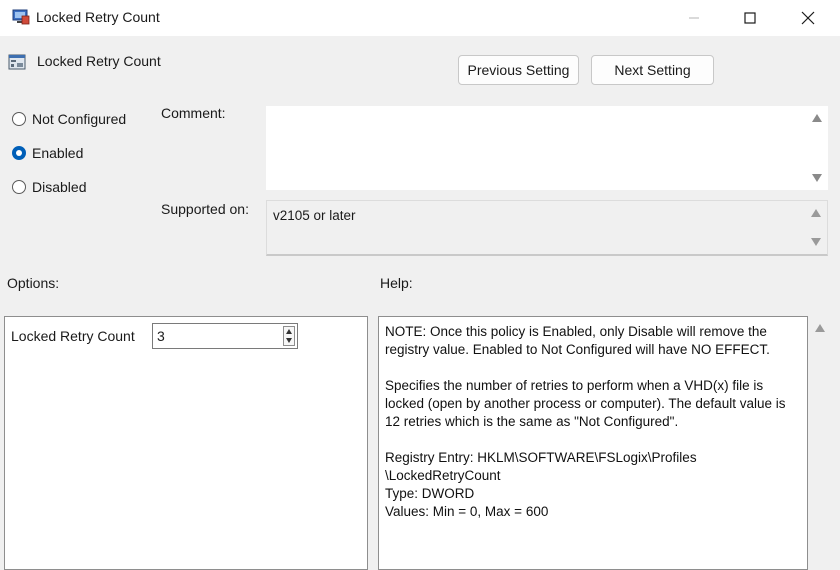 This screenshot has height=570, width=840. Describe the element at coordinates (19, 187) in the screenshot. I see `radio-circle-disabled` at that location.